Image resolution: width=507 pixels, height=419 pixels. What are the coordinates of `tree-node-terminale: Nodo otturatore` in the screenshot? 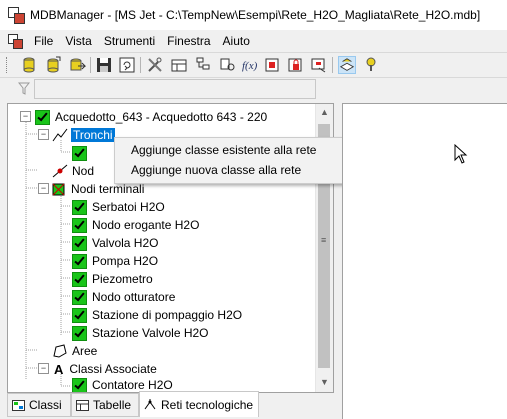 It's located at (123, 297).